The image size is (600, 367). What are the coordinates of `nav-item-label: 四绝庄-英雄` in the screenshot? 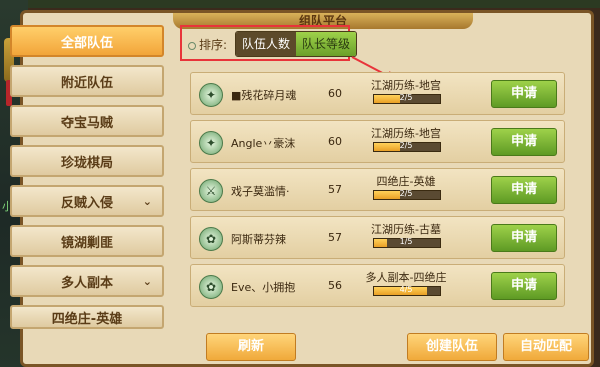 It's located at (87, 319).